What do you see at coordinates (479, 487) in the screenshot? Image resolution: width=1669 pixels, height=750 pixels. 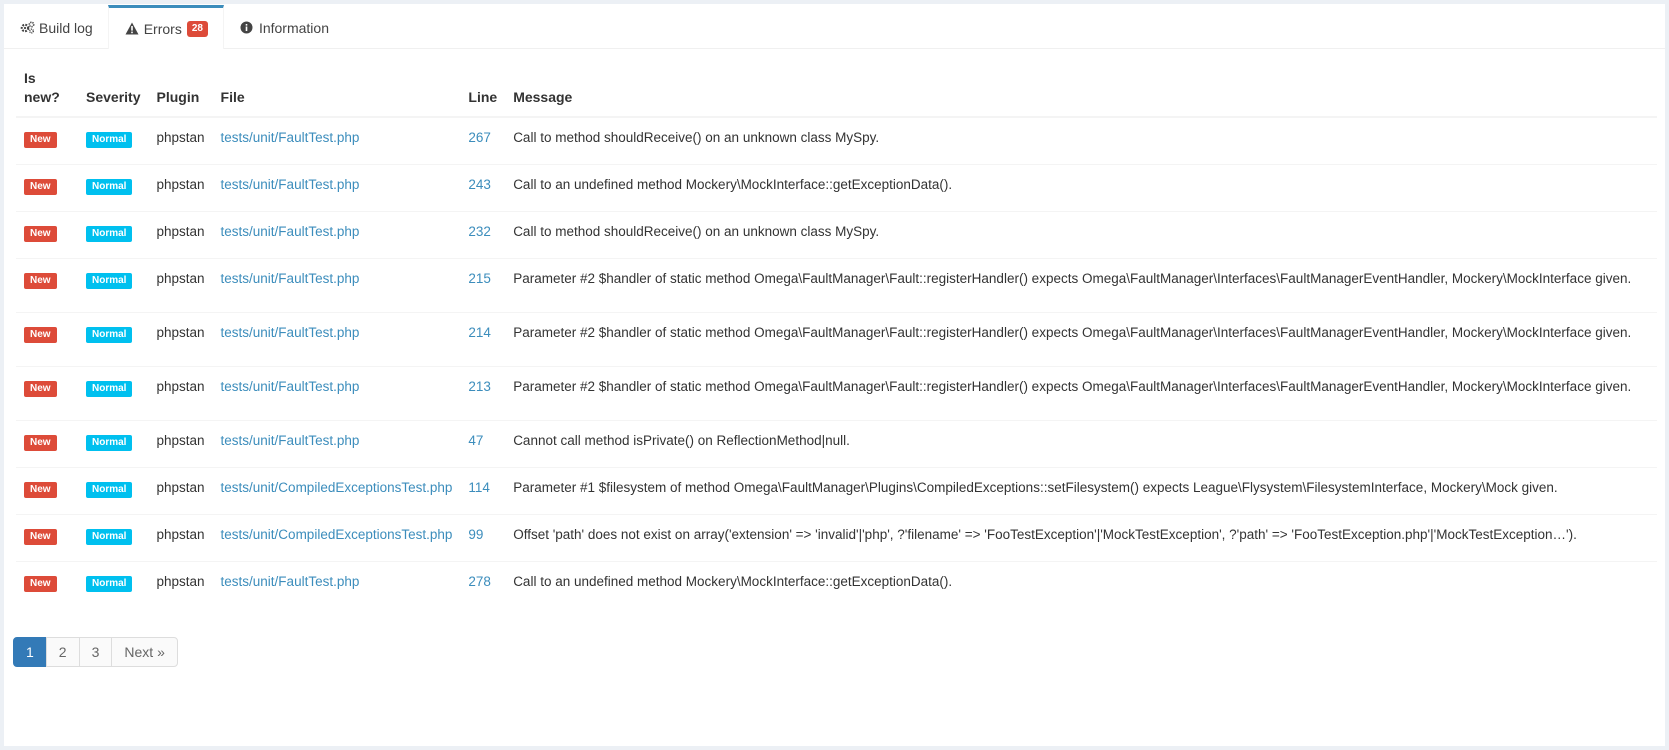 I see `line-link: 114` at bounding box center [479, 487].